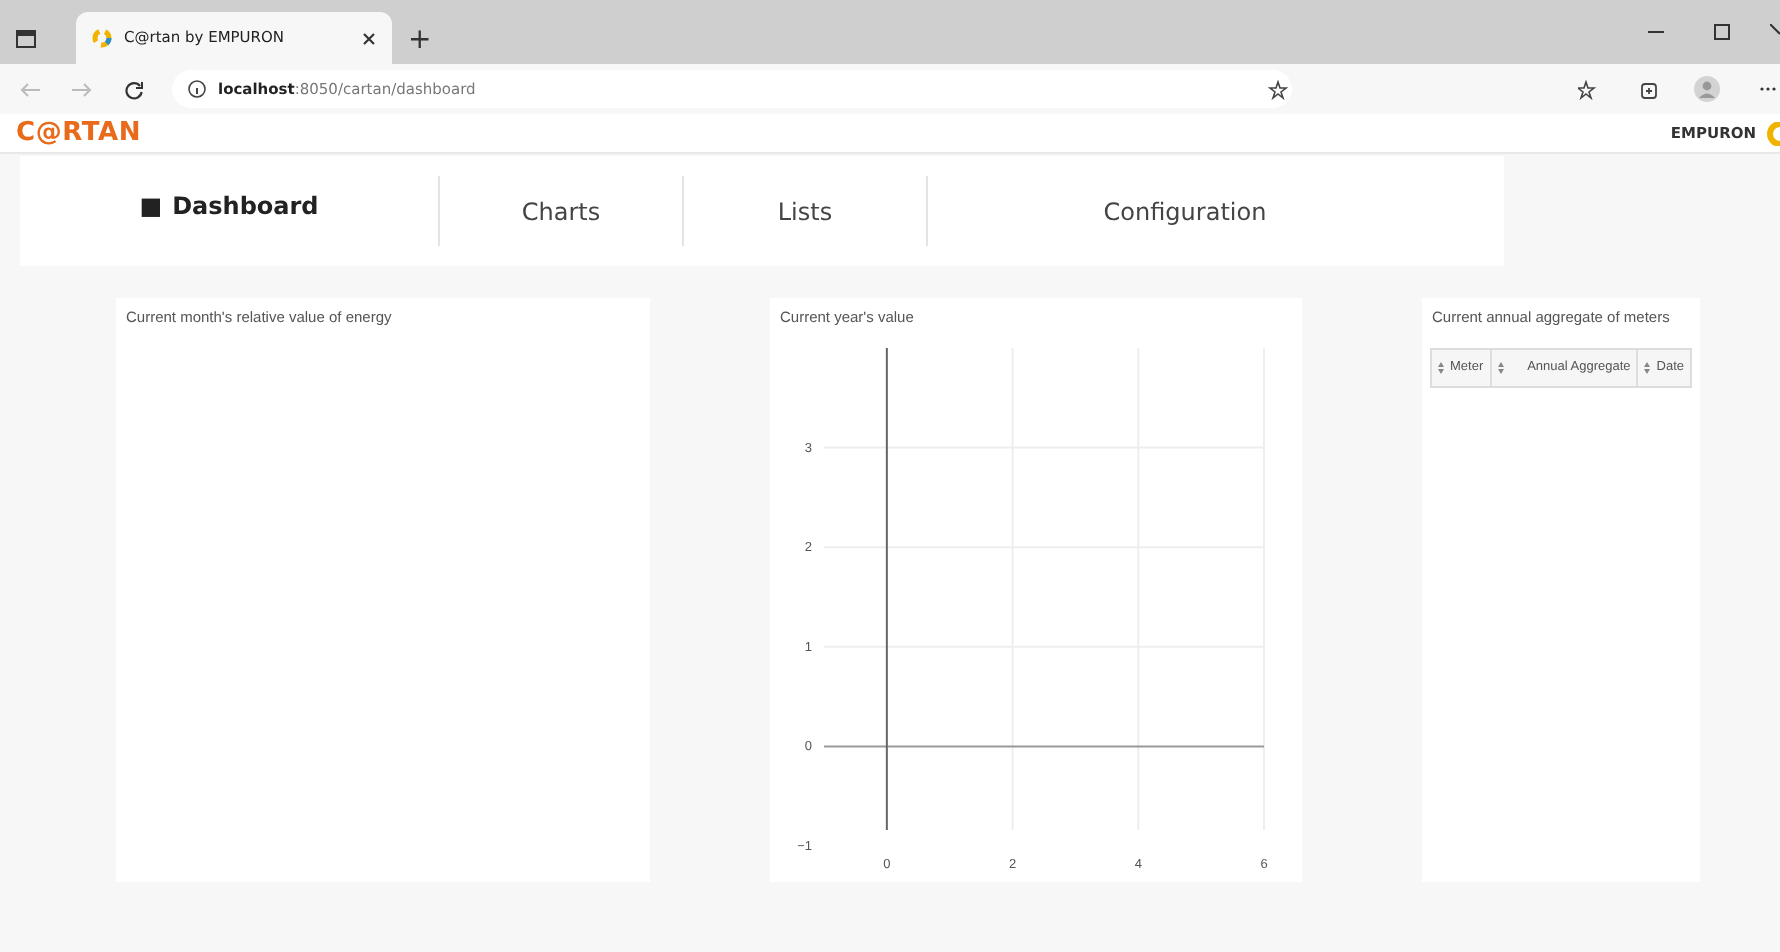  What do you see at coordinates (805, 211) in the screenshot?
I see `nav-tab: Lists` at bounding box center [805, 211].